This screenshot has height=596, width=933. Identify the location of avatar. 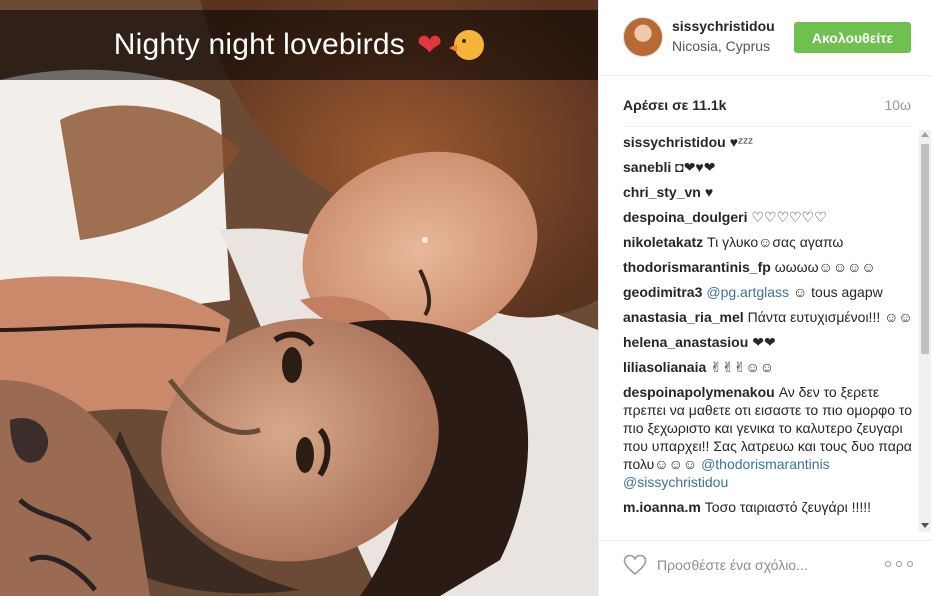
(643, 37).